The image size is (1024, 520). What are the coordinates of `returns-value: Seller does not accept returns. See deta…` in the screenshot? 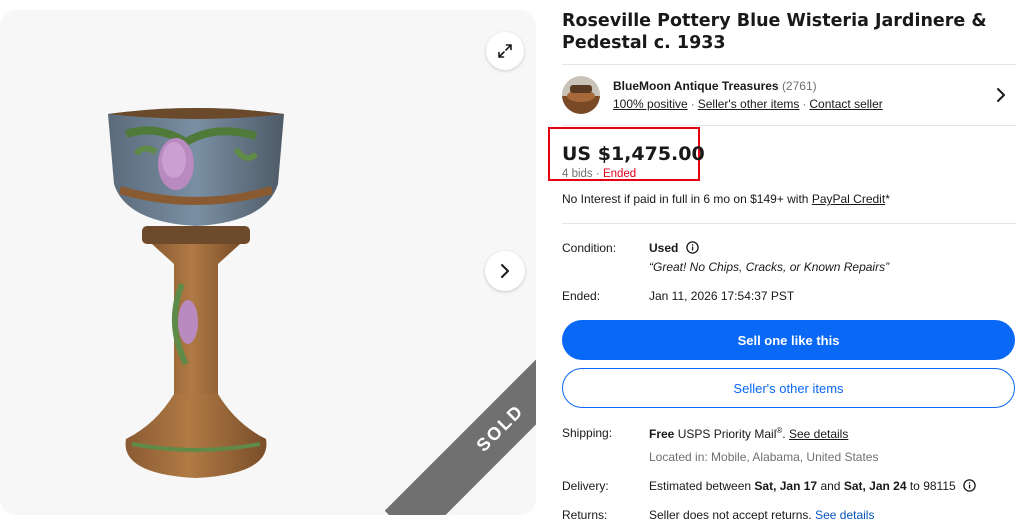 It's located at (762, 514).